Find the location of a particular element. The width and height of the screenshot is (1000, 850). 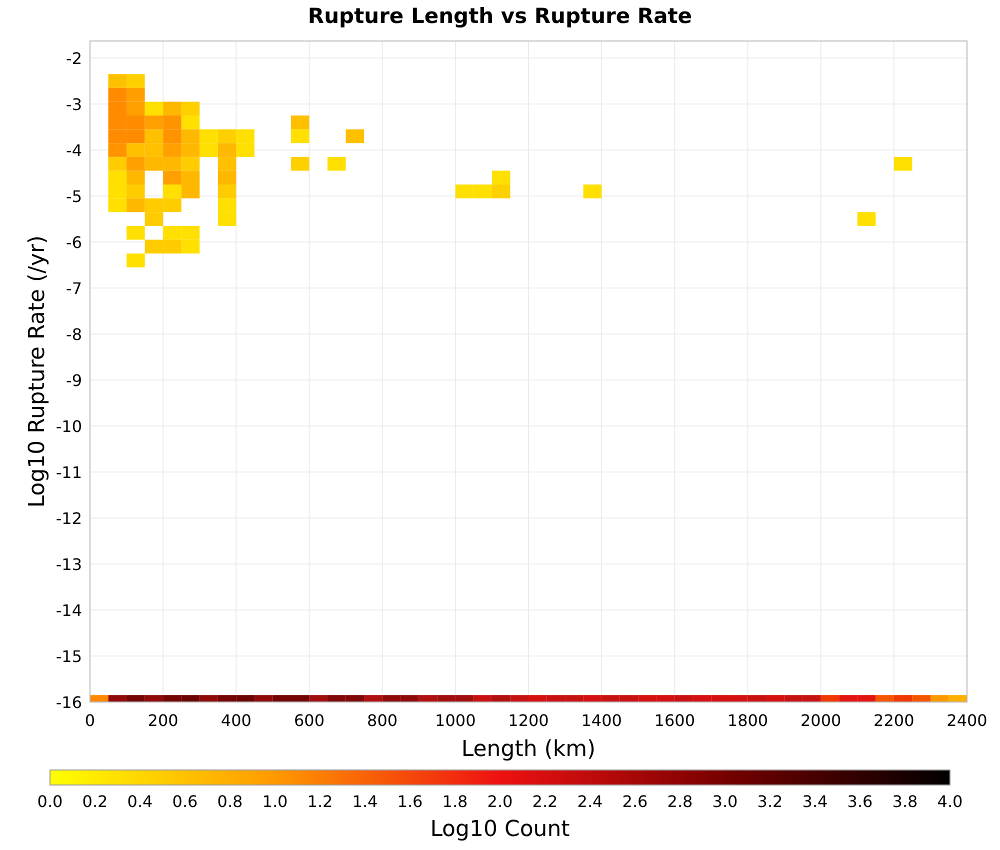

x-tick-label: 1000 is located at coordinates (455, 720).